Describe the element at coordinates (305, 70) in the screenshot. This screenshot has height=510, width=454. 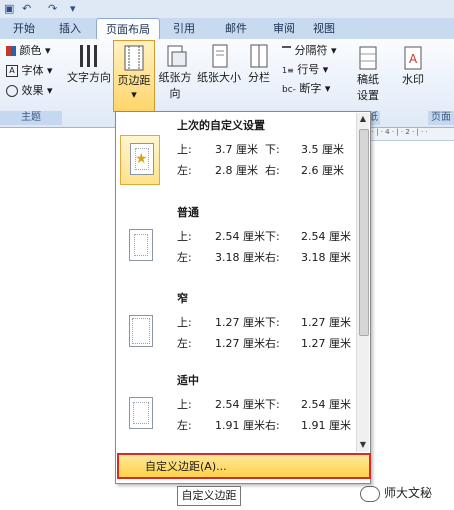
I see `line-numbers-button: 1≡ 行号 ▾` at that location.